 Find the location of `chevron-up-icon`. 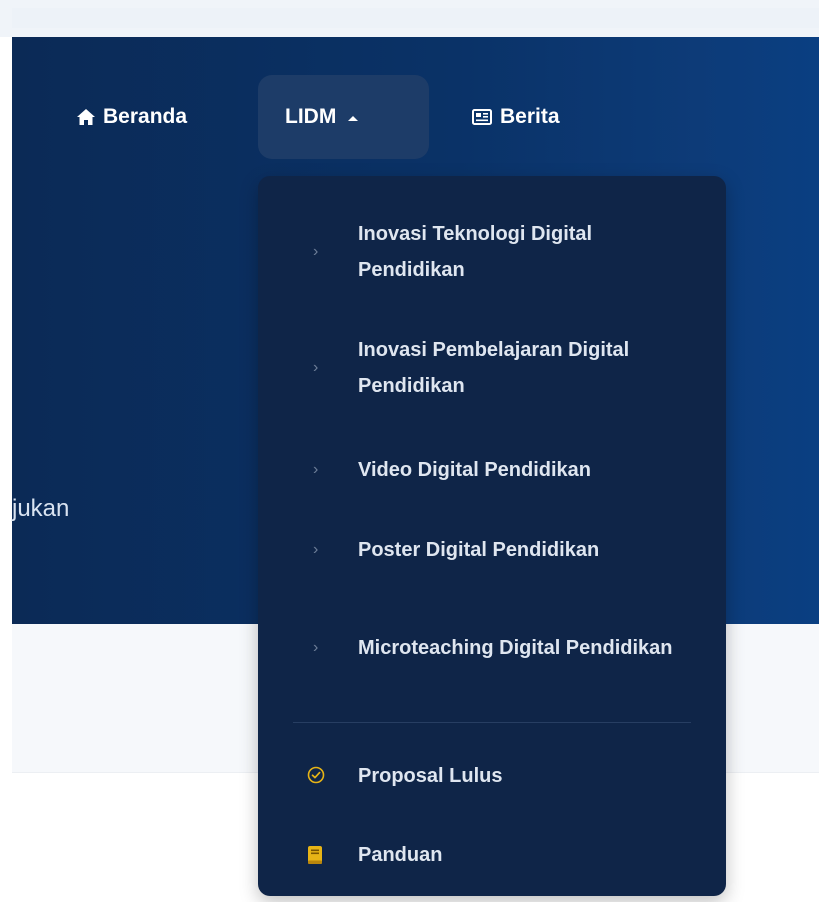

chevron-up-icon is located at coordinates (353, 118).